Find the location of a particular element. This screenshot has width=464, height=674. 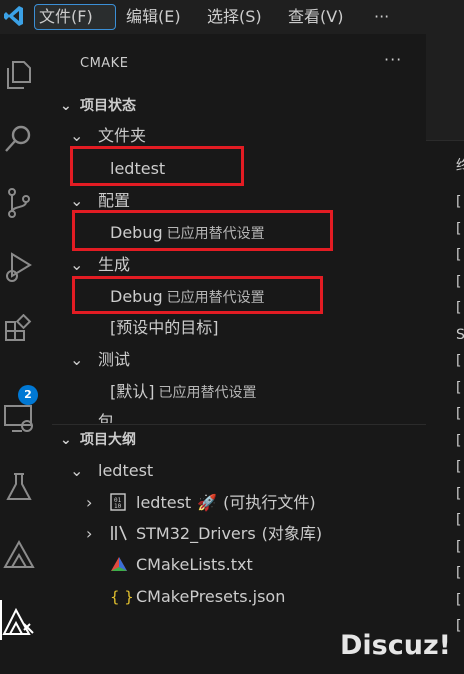

build-target: [预设中的目标] is located at coordinates (164, 327).